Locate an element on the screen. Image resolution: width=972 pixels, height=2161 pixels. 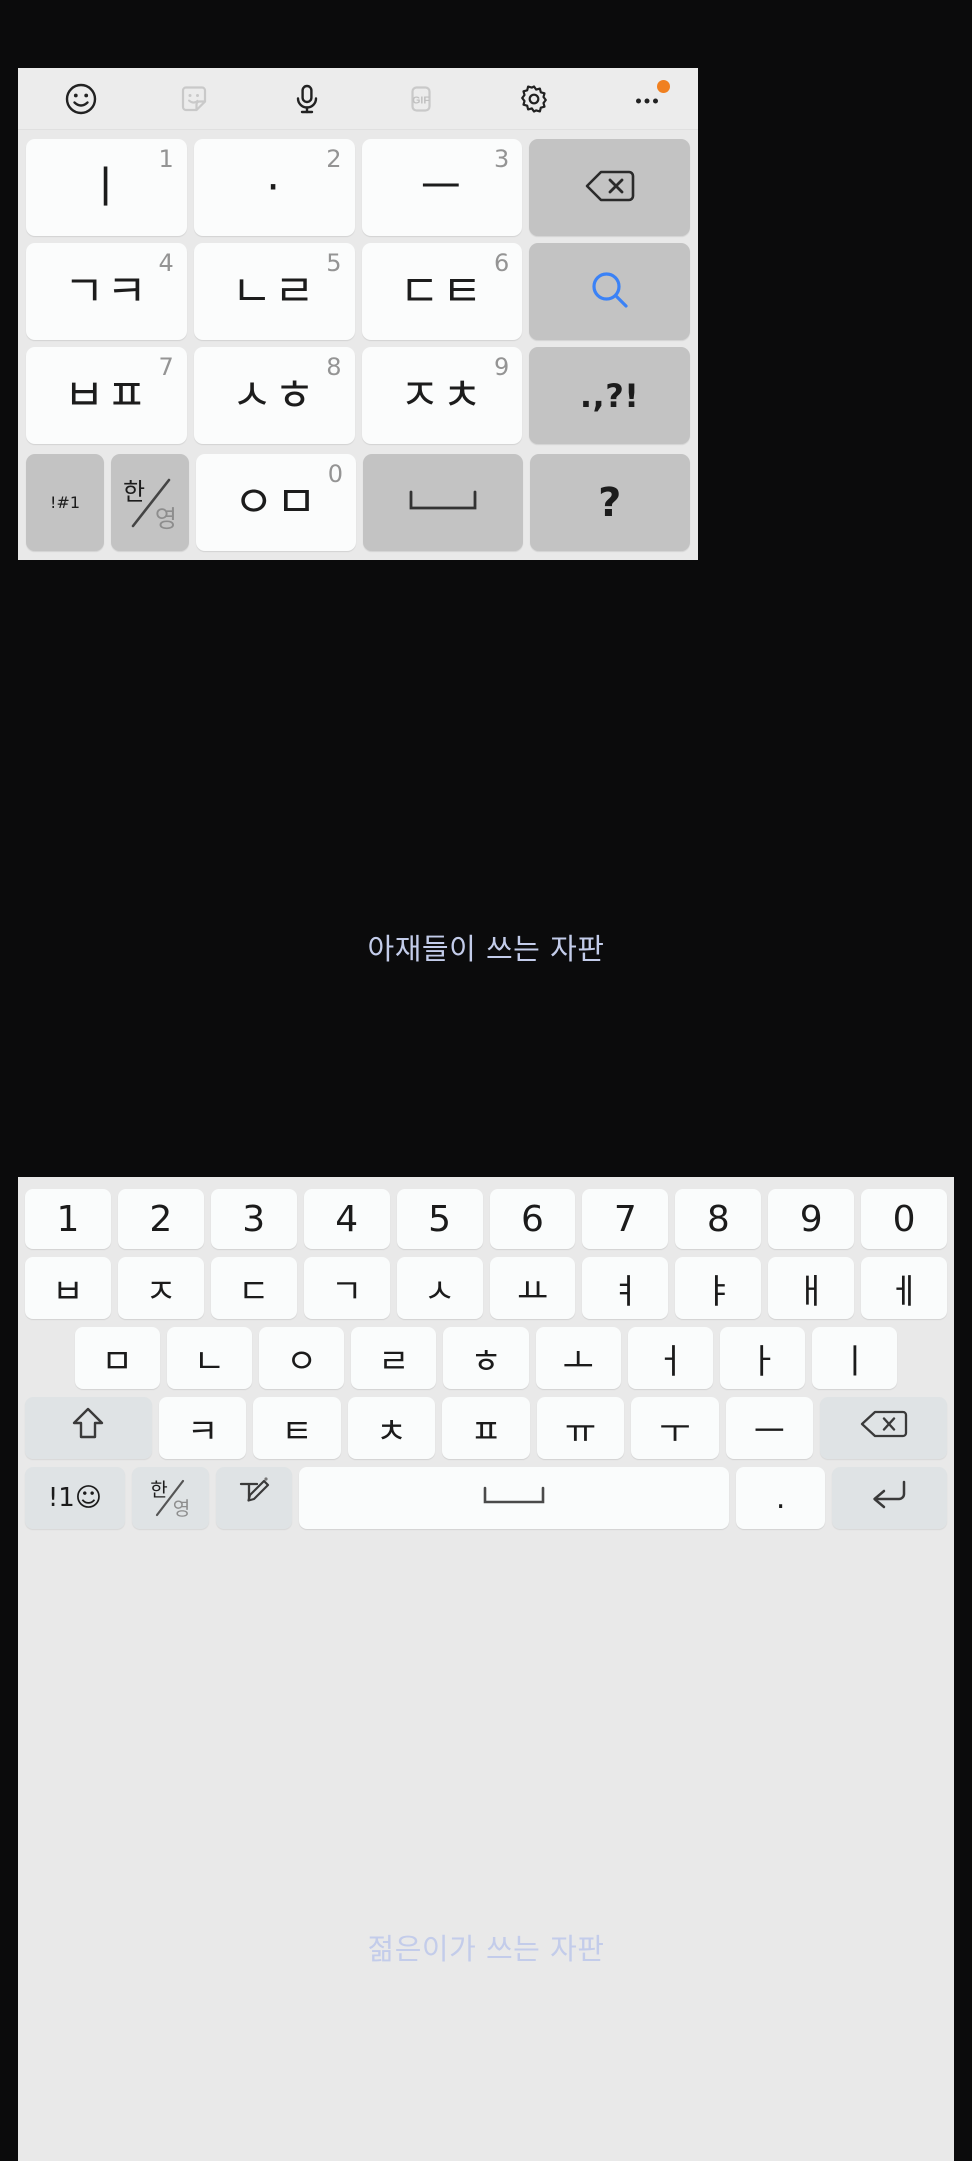
key-label: ㅡ is located at coordinates (442, 187).